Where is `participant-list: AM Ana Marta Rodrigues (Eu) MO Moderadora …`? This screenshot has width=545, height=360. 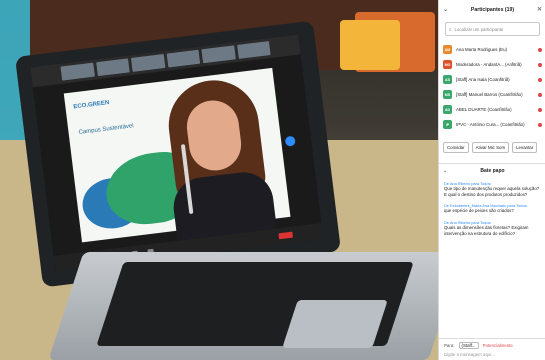
participant-list: AM Ana Marta Rodrigues (Eu) MO Moderadora … is located at coordinates (492, 87).